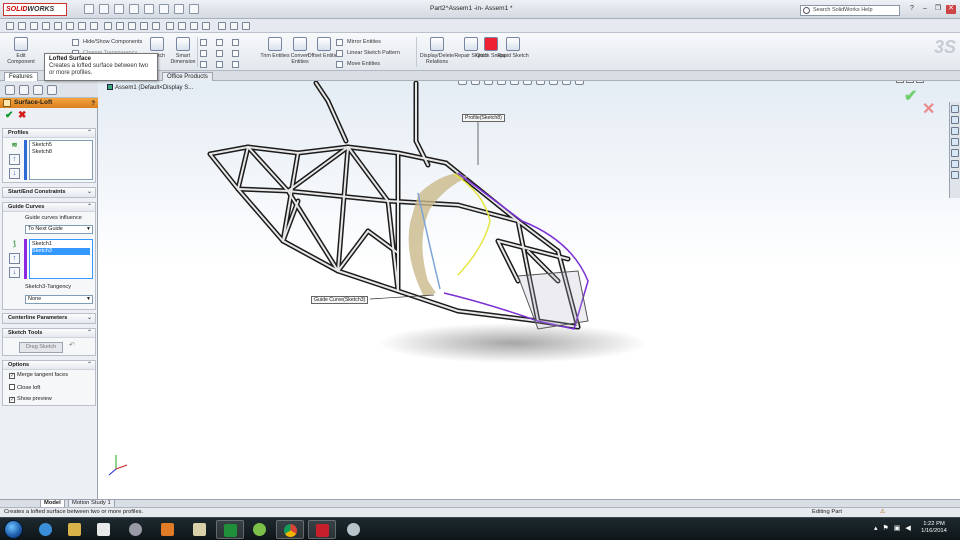 Image resolution: width=960 pixels, height=540 pixels. Describe the element at coordinates (89, 9) in the screenshot. I see `new-document-icon` at that location.